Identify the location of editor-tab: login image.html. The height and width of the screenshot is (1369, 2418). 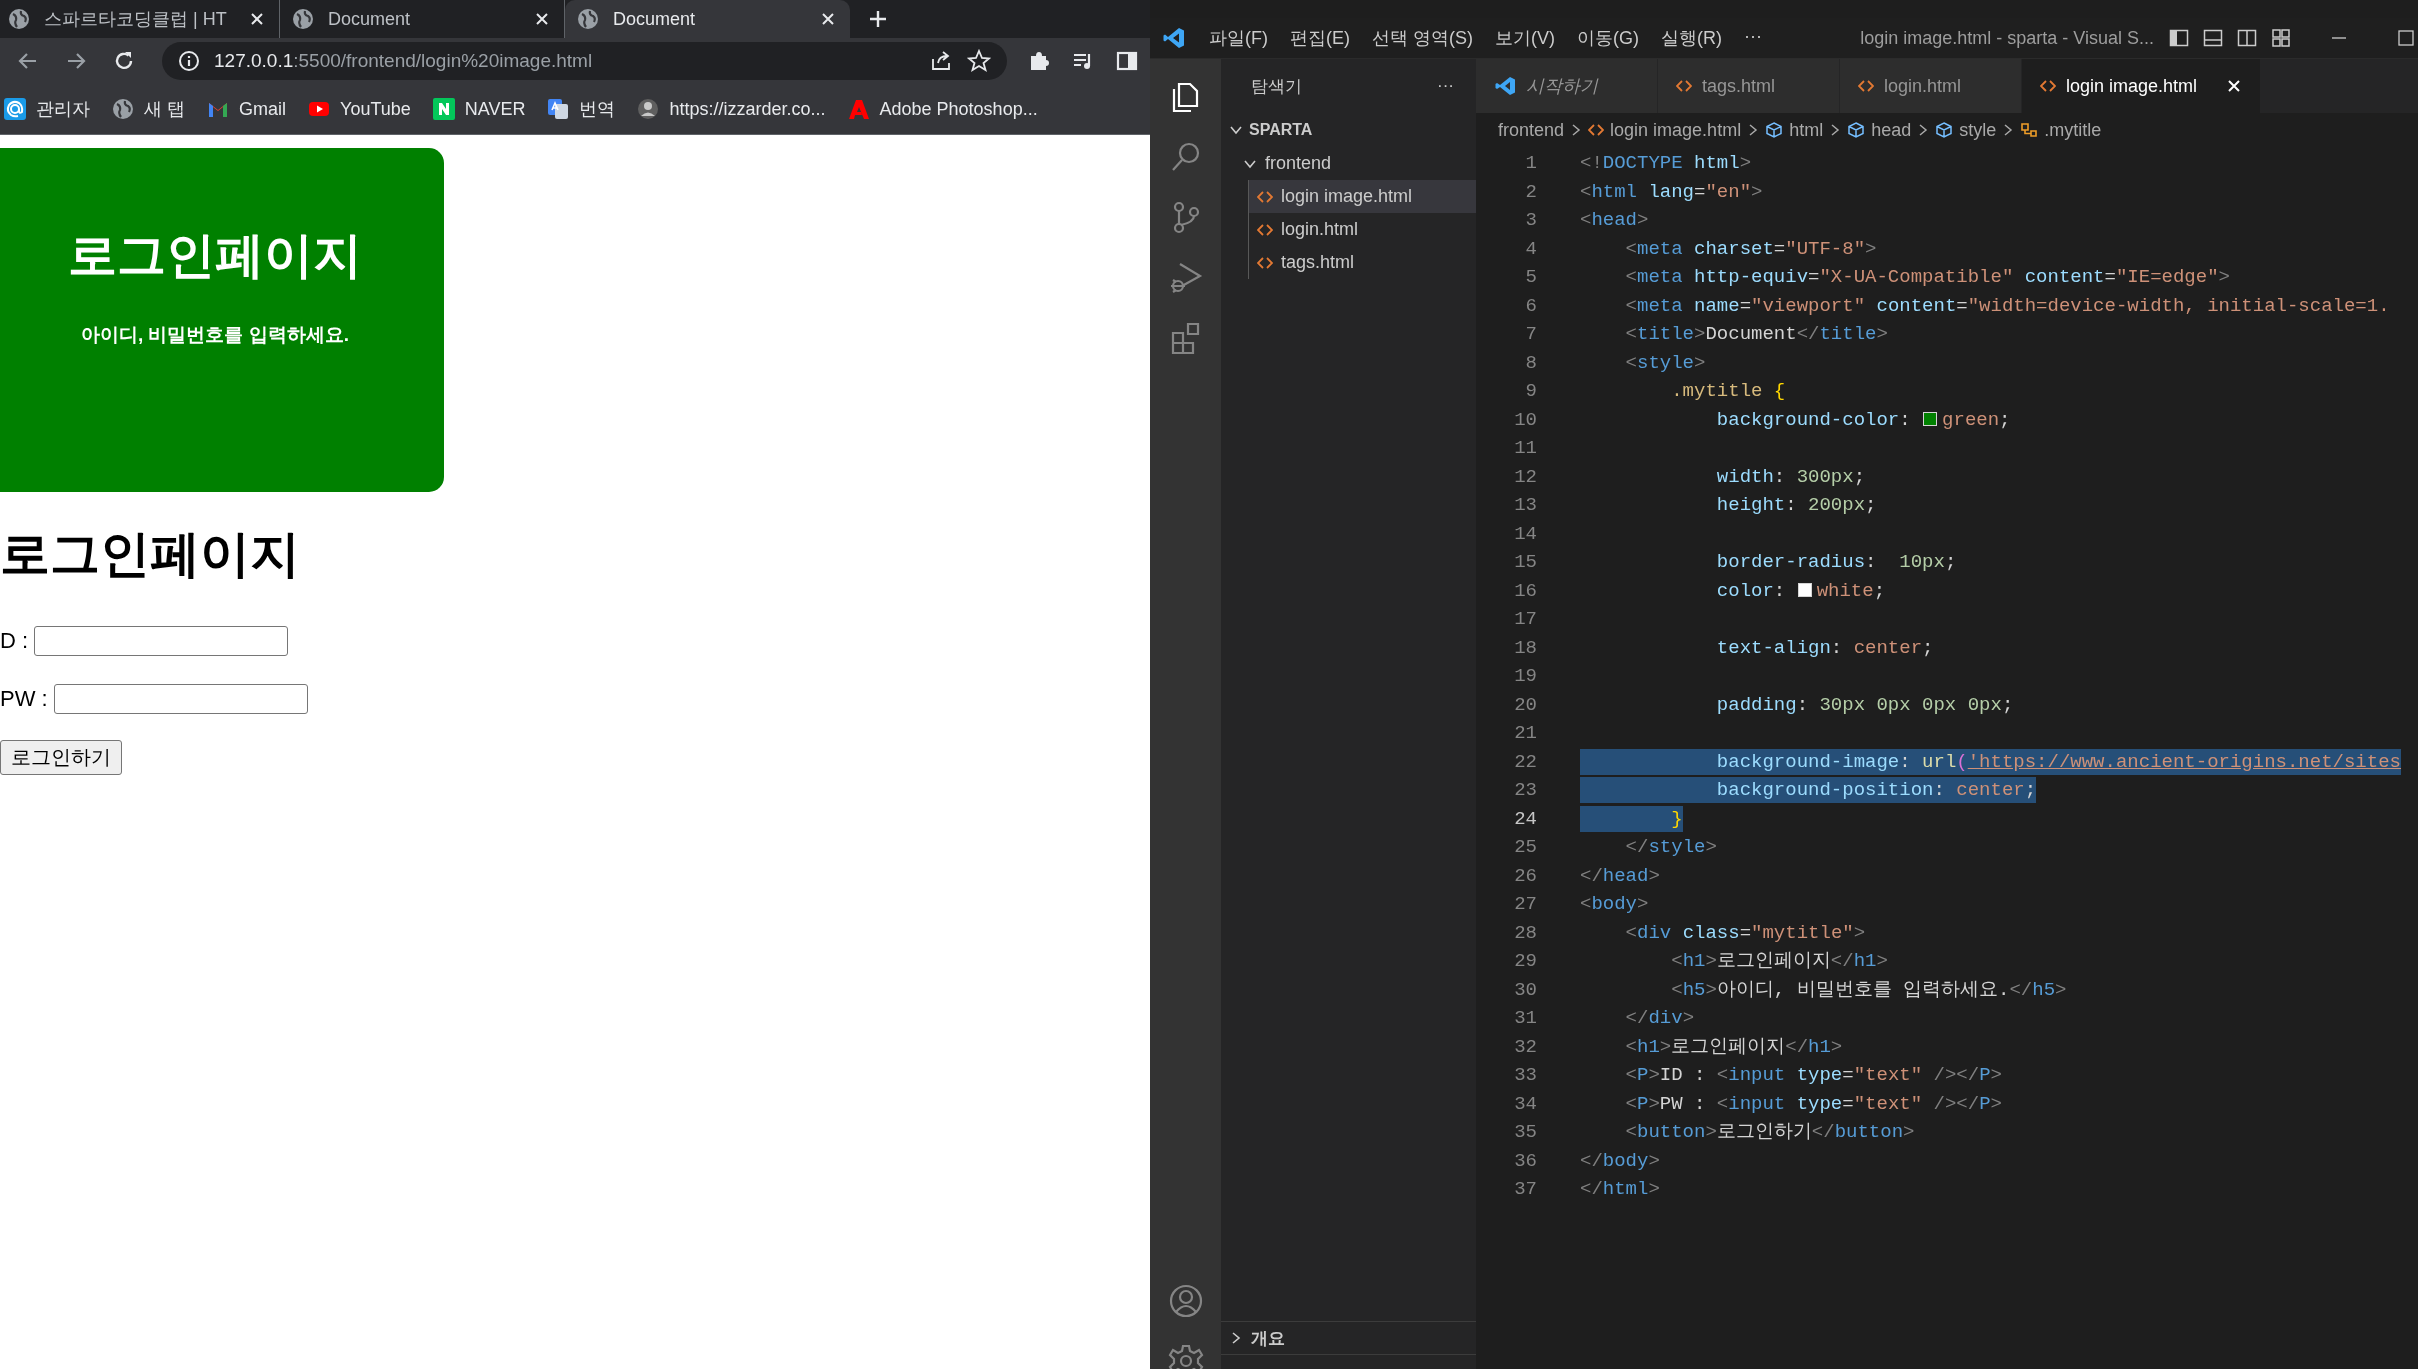
(2141, 86).